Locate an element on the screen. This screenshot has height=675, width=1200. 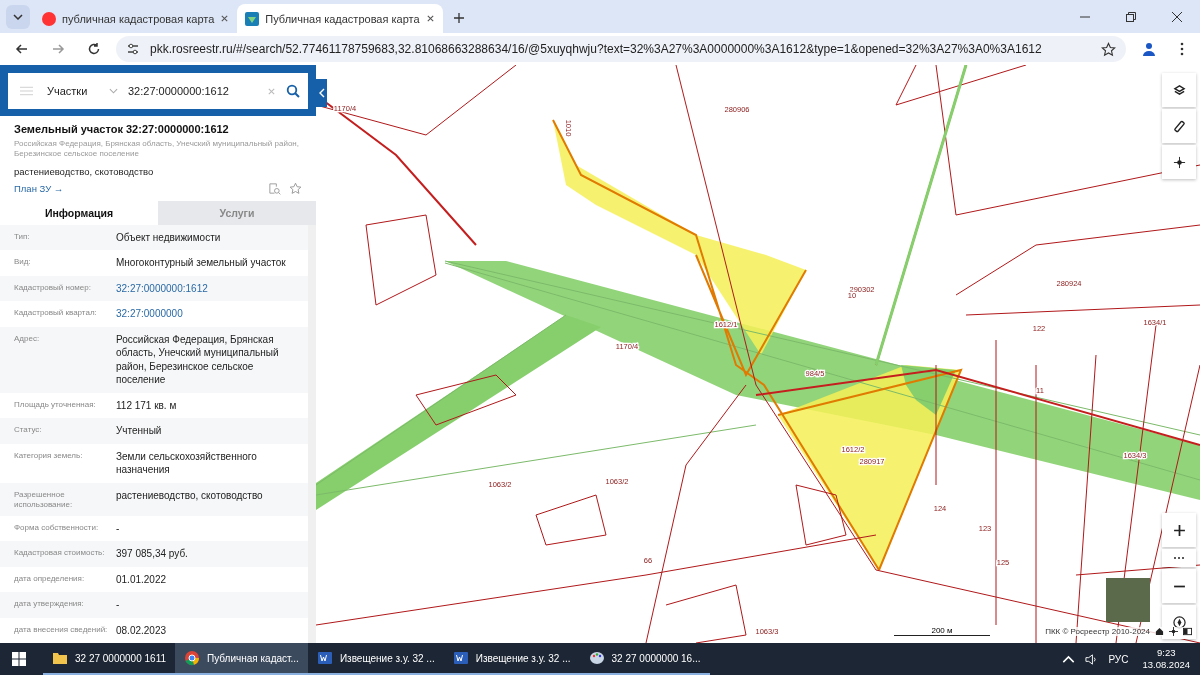
ruler-button is located at coordinates (1179, 126).